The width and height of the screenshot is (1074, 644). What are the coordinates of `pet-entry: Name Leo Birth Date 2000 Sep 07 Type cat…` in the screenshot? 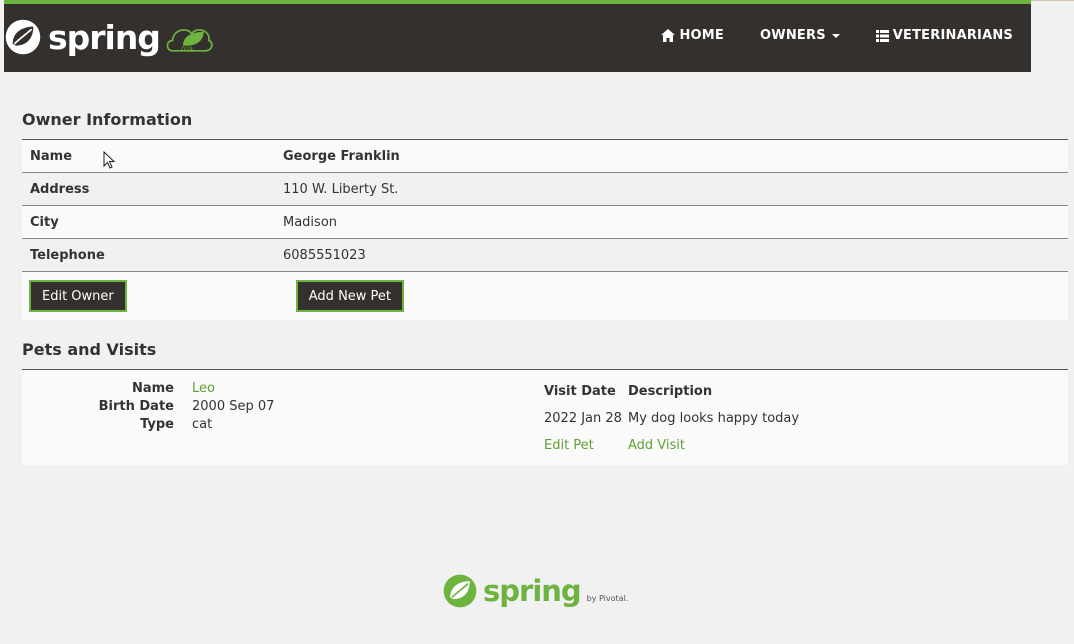 It's located at (545, 417).